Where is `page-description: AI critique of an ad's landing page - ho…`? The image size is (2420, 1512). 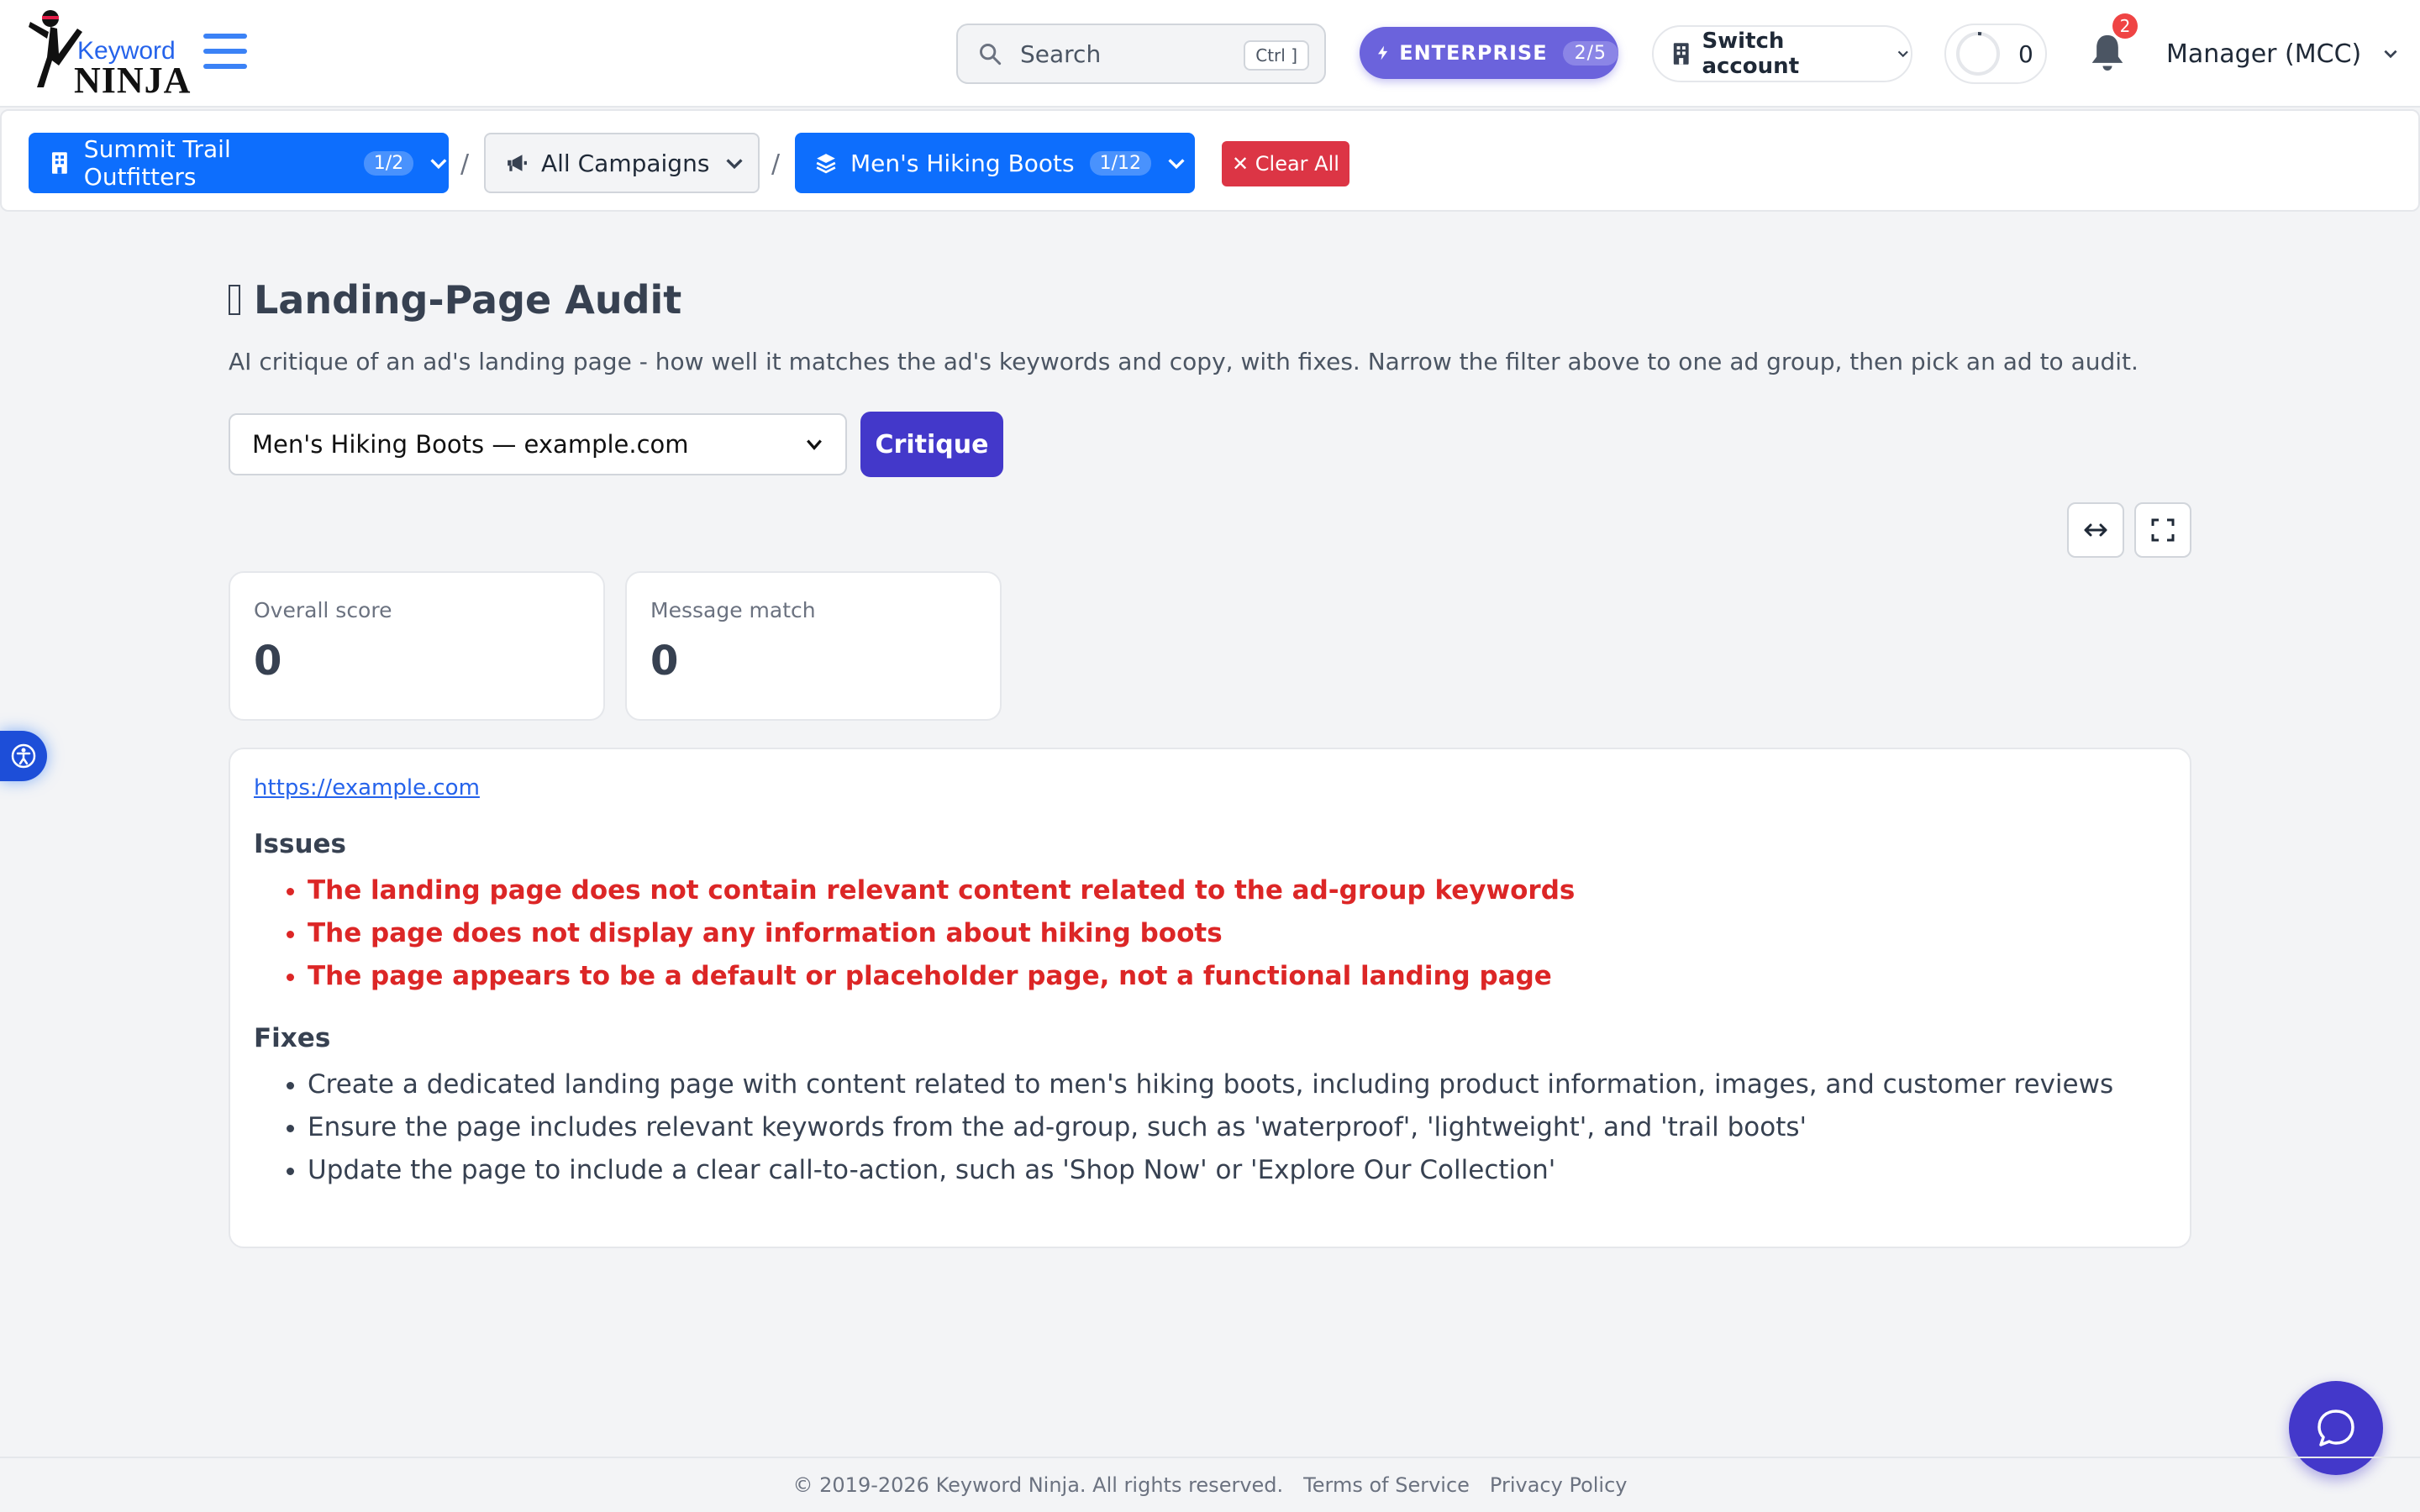 page-description: AI critique of an ad's landing page - ho… is located at coordinates (1184, 361).